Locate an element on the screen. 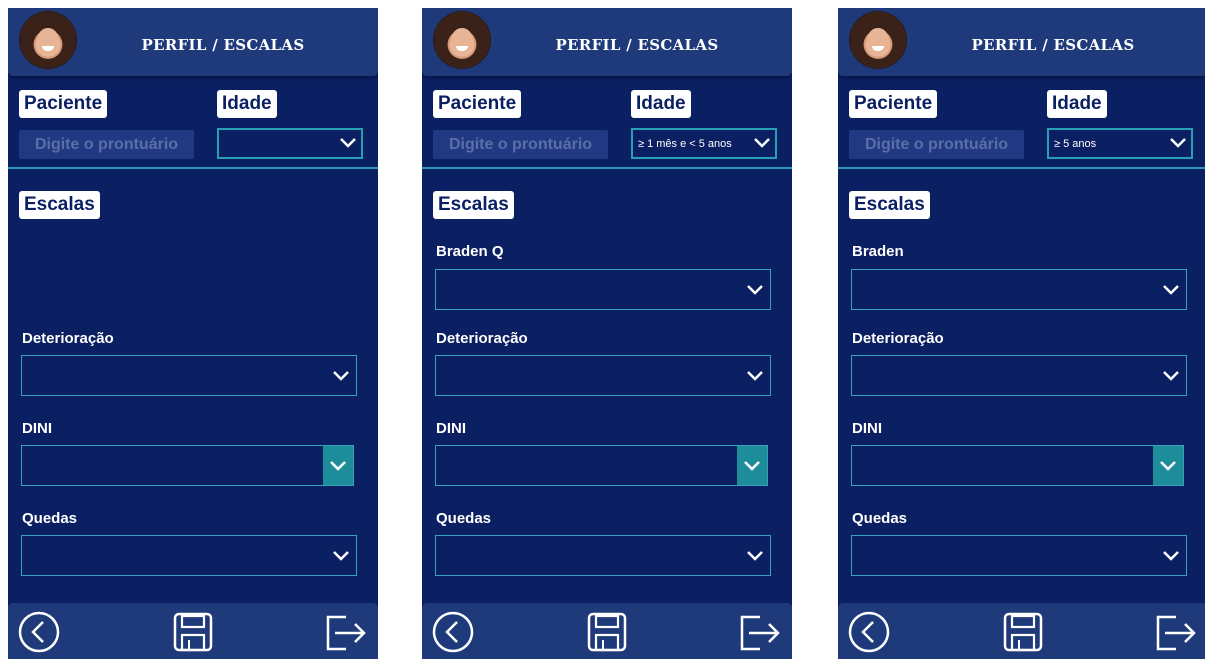 This screenshot has width=1205, height=659. age-select is located at coordinates (290, 143).